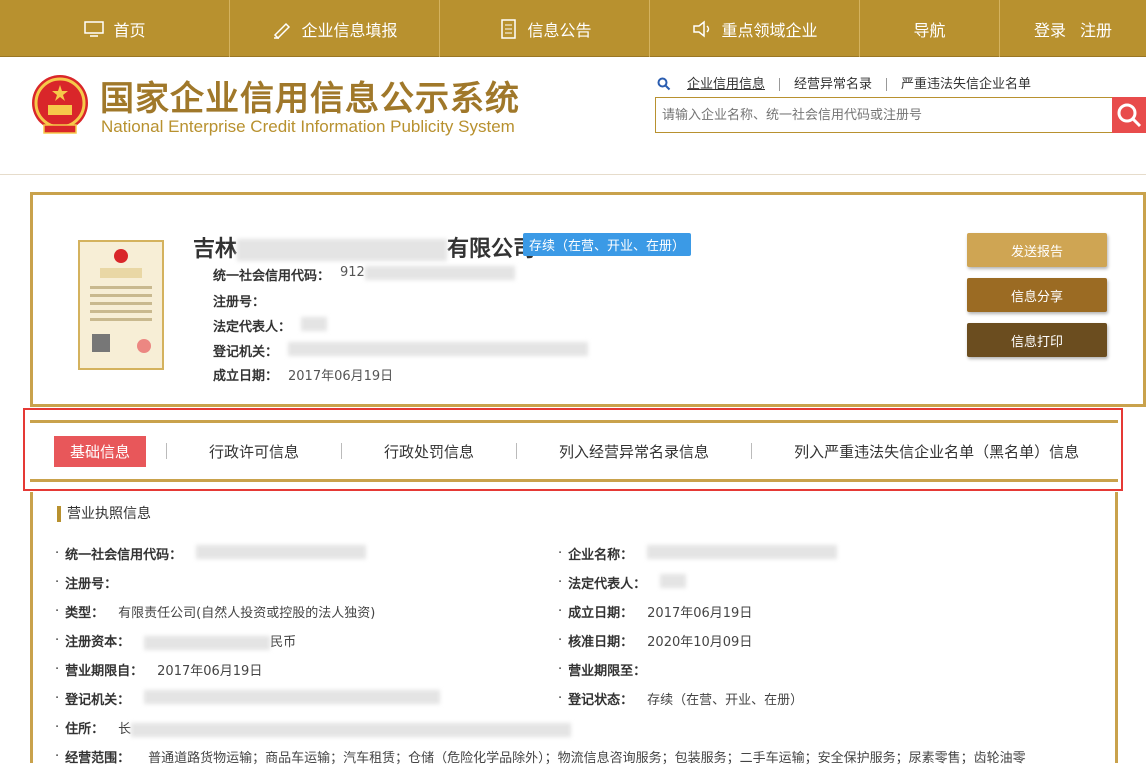 This screenshot has width=1146, height=766. Describe the element at coordinates (491, 249) in the screenshot. I see `company-name-end: 有限公司` at that location.